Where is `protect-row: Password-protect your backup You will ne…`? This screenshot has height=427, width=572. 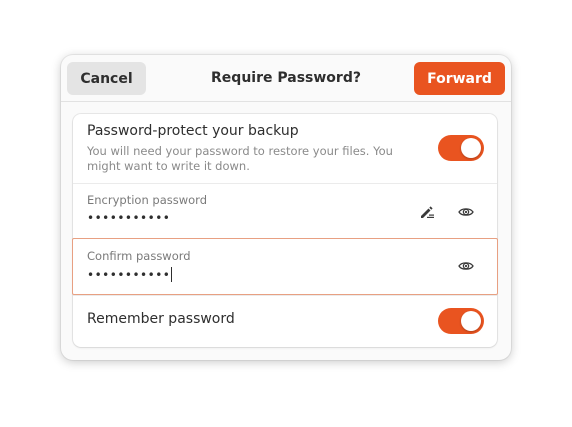
protect-row: Password-protect your backup You will ne… is located at coordinates (285, 149).